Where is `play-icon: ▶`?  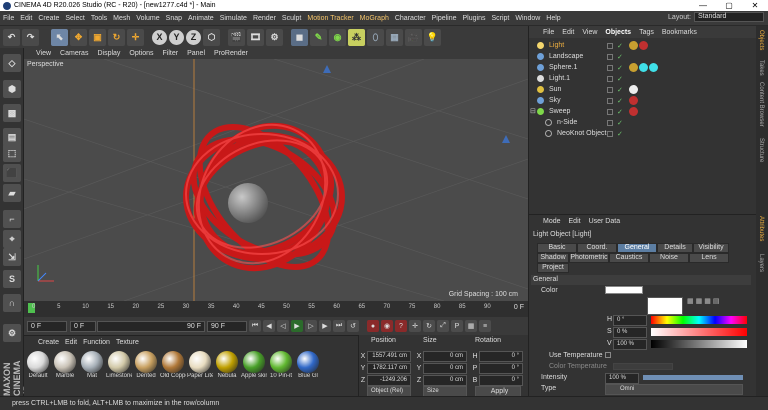 play-icon: ▶ is located at coordinates (297, 326).